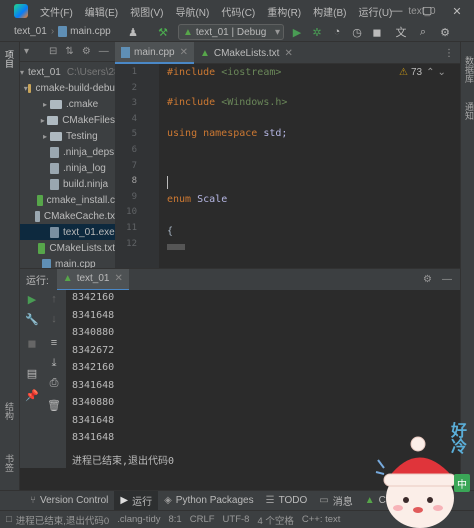 The image size is (474, 528). What do you see at coordinates (54, 319) in the screenshot?
I see `scroll-down-icon: ↓` at bounding box center [54, 319].